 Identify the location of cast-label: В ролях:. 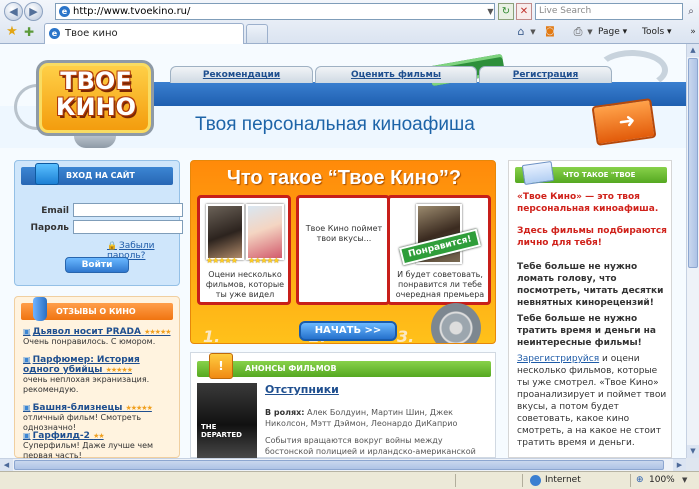
(285, 412).